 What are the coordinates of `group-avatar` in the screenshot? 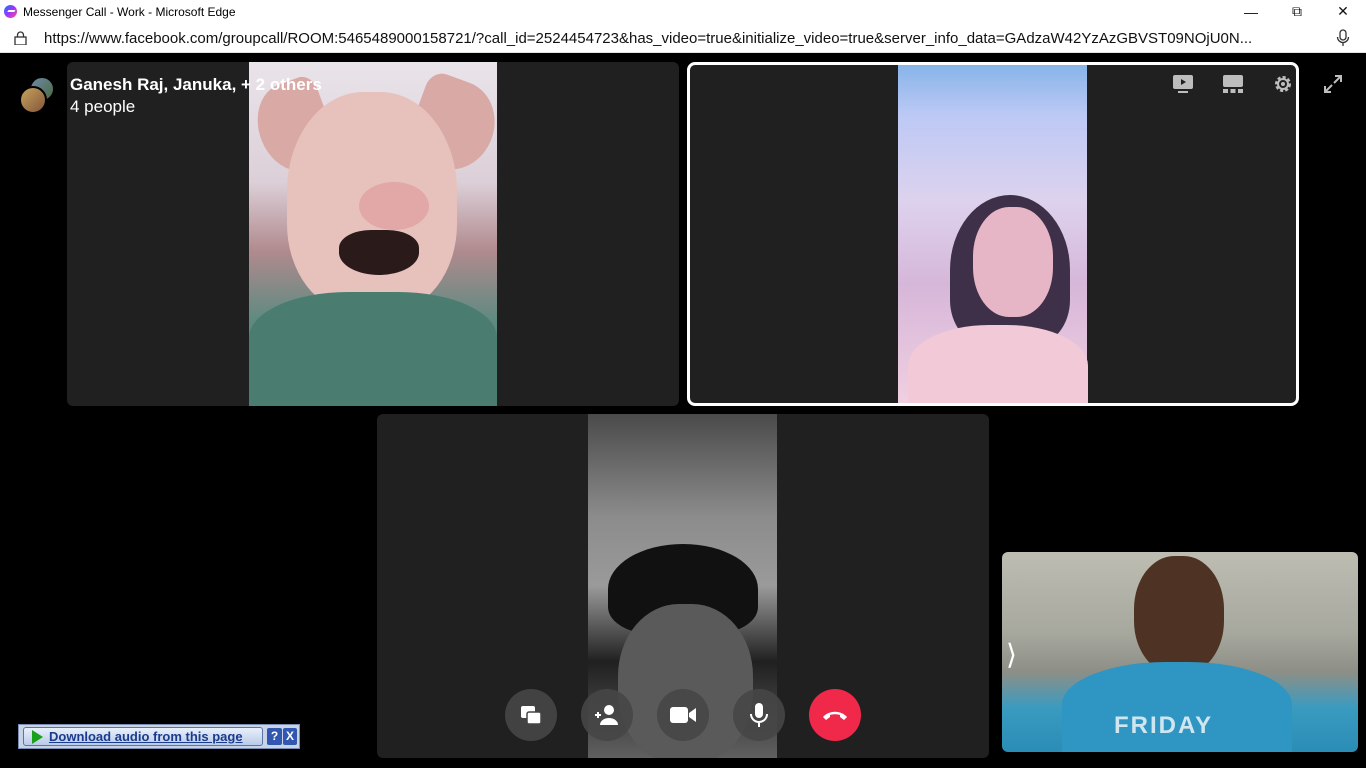 It's located at (38, 95).